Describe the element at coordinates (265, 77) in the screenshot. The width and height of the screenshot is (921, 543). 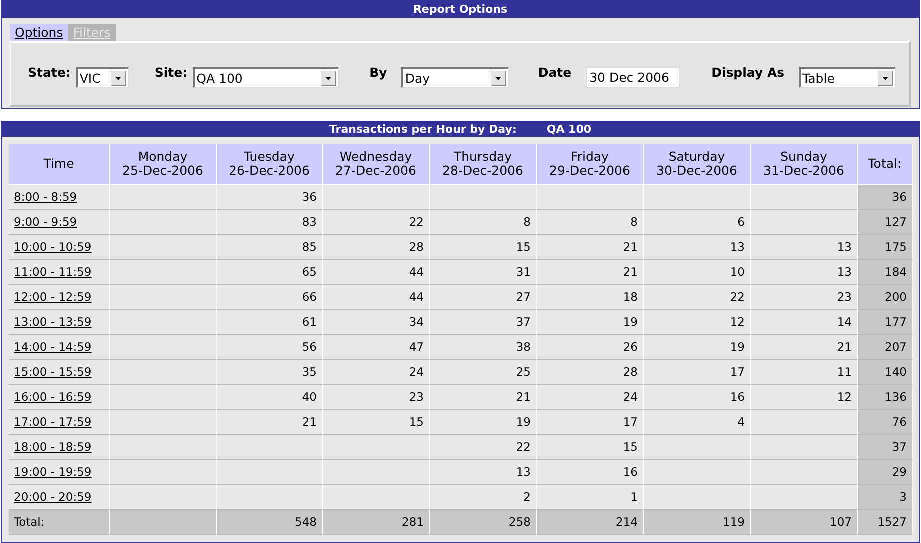
I see `dropdown: QA 100` at that location.